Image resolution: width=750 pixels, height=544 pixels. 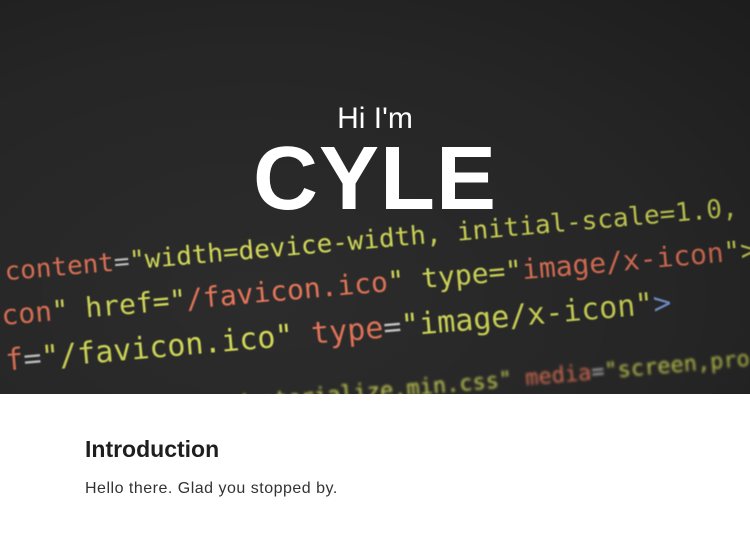 What do you see at coordinates (211, 488) in the screenshot?
I see `intro-paragraph: Hello there. Glad you stopped by.` at bounding box center [211, 488].